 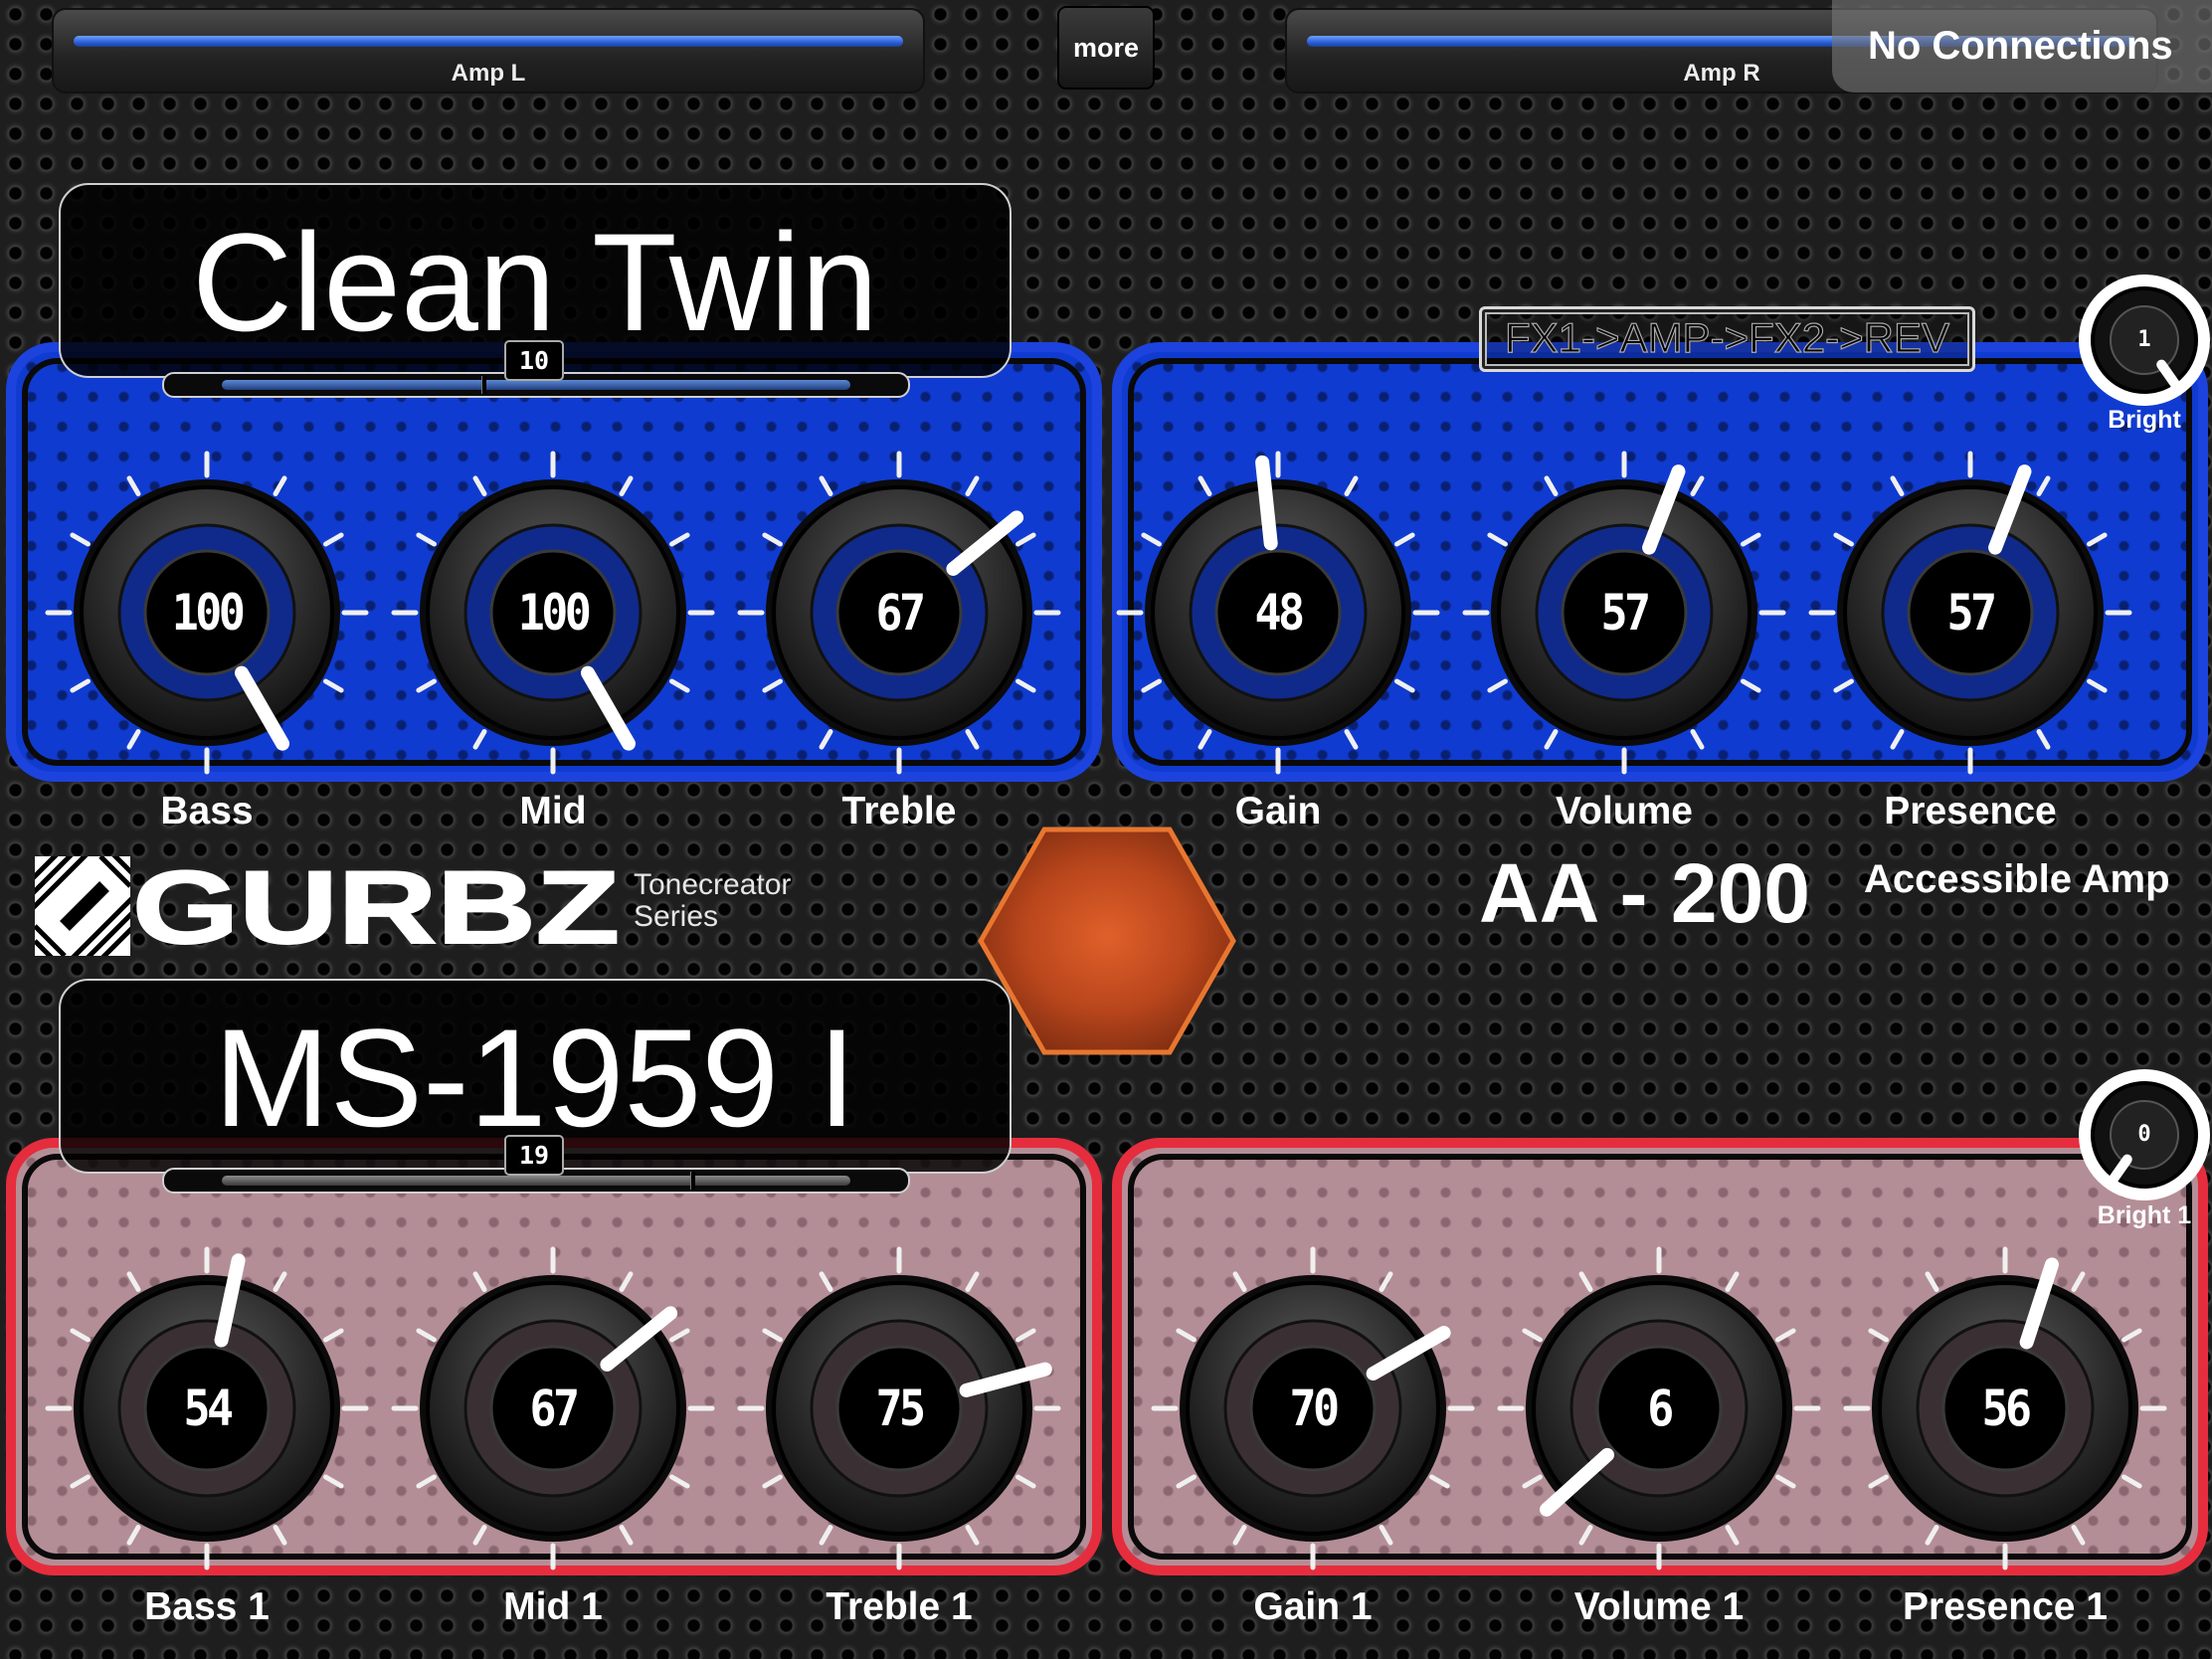 What do you see at coordinates (553, 811) in the screenshot?
I see `mid-label: Mid` at bounding box center [553, 811].